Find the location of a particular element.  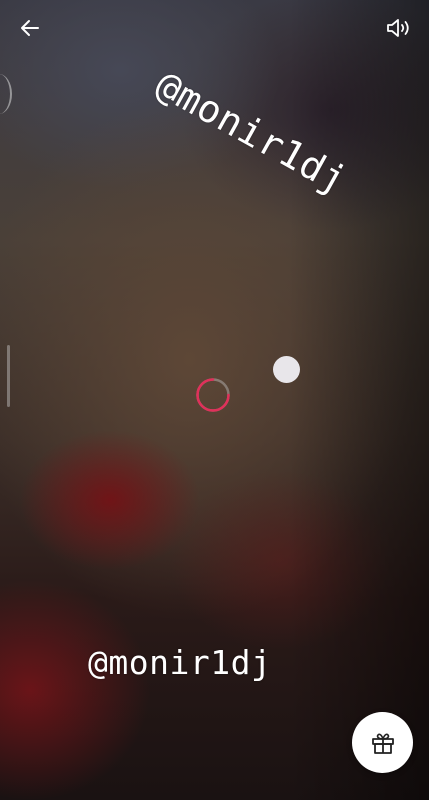

tap-indicator-dot is located at coordinates (286, 369).